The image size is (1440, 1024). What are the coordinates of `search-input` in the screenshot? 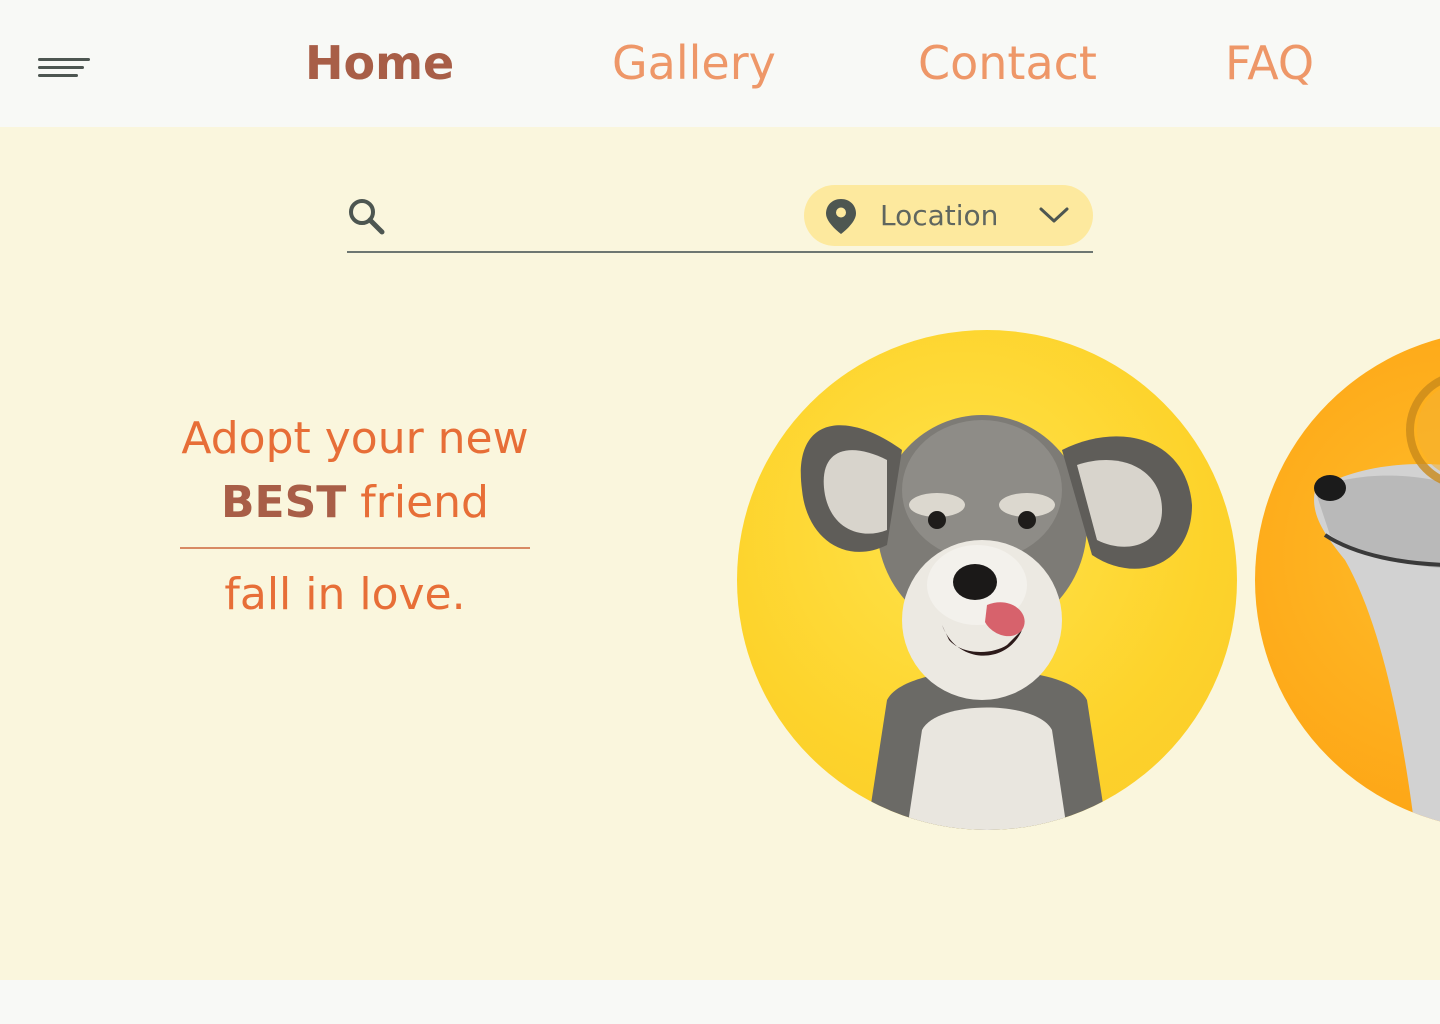 It's located at (597, 216).